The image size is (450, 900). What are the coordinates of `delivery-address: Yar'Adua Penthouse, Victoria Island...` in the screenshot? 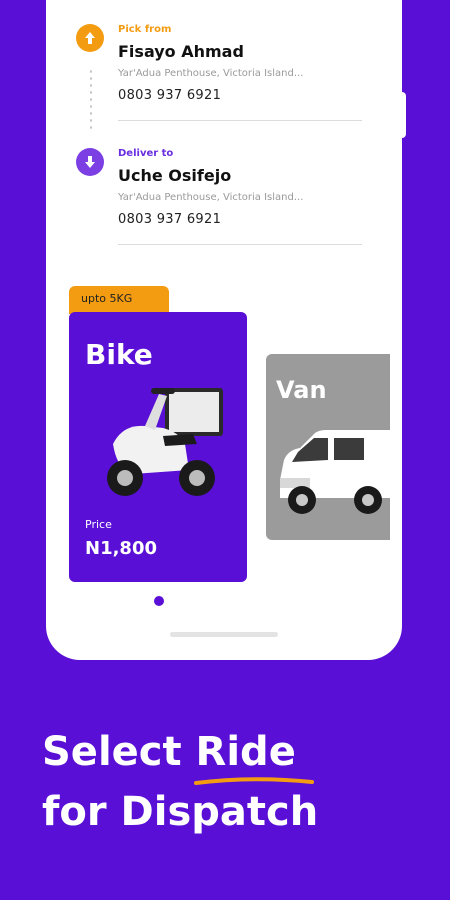 It's located at (211, 197).